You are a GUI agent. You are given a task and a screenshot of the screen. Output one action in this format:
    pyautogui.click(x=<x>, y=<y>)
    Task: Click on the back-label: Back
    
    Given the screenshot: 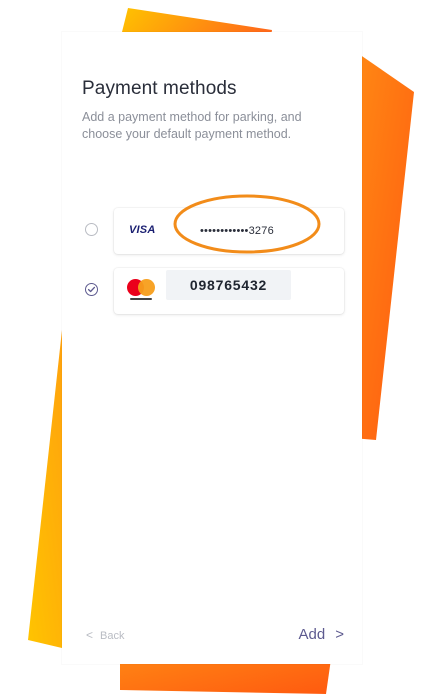 What is the action you would take?
    pyautogui.click(x=112, y=636)
    